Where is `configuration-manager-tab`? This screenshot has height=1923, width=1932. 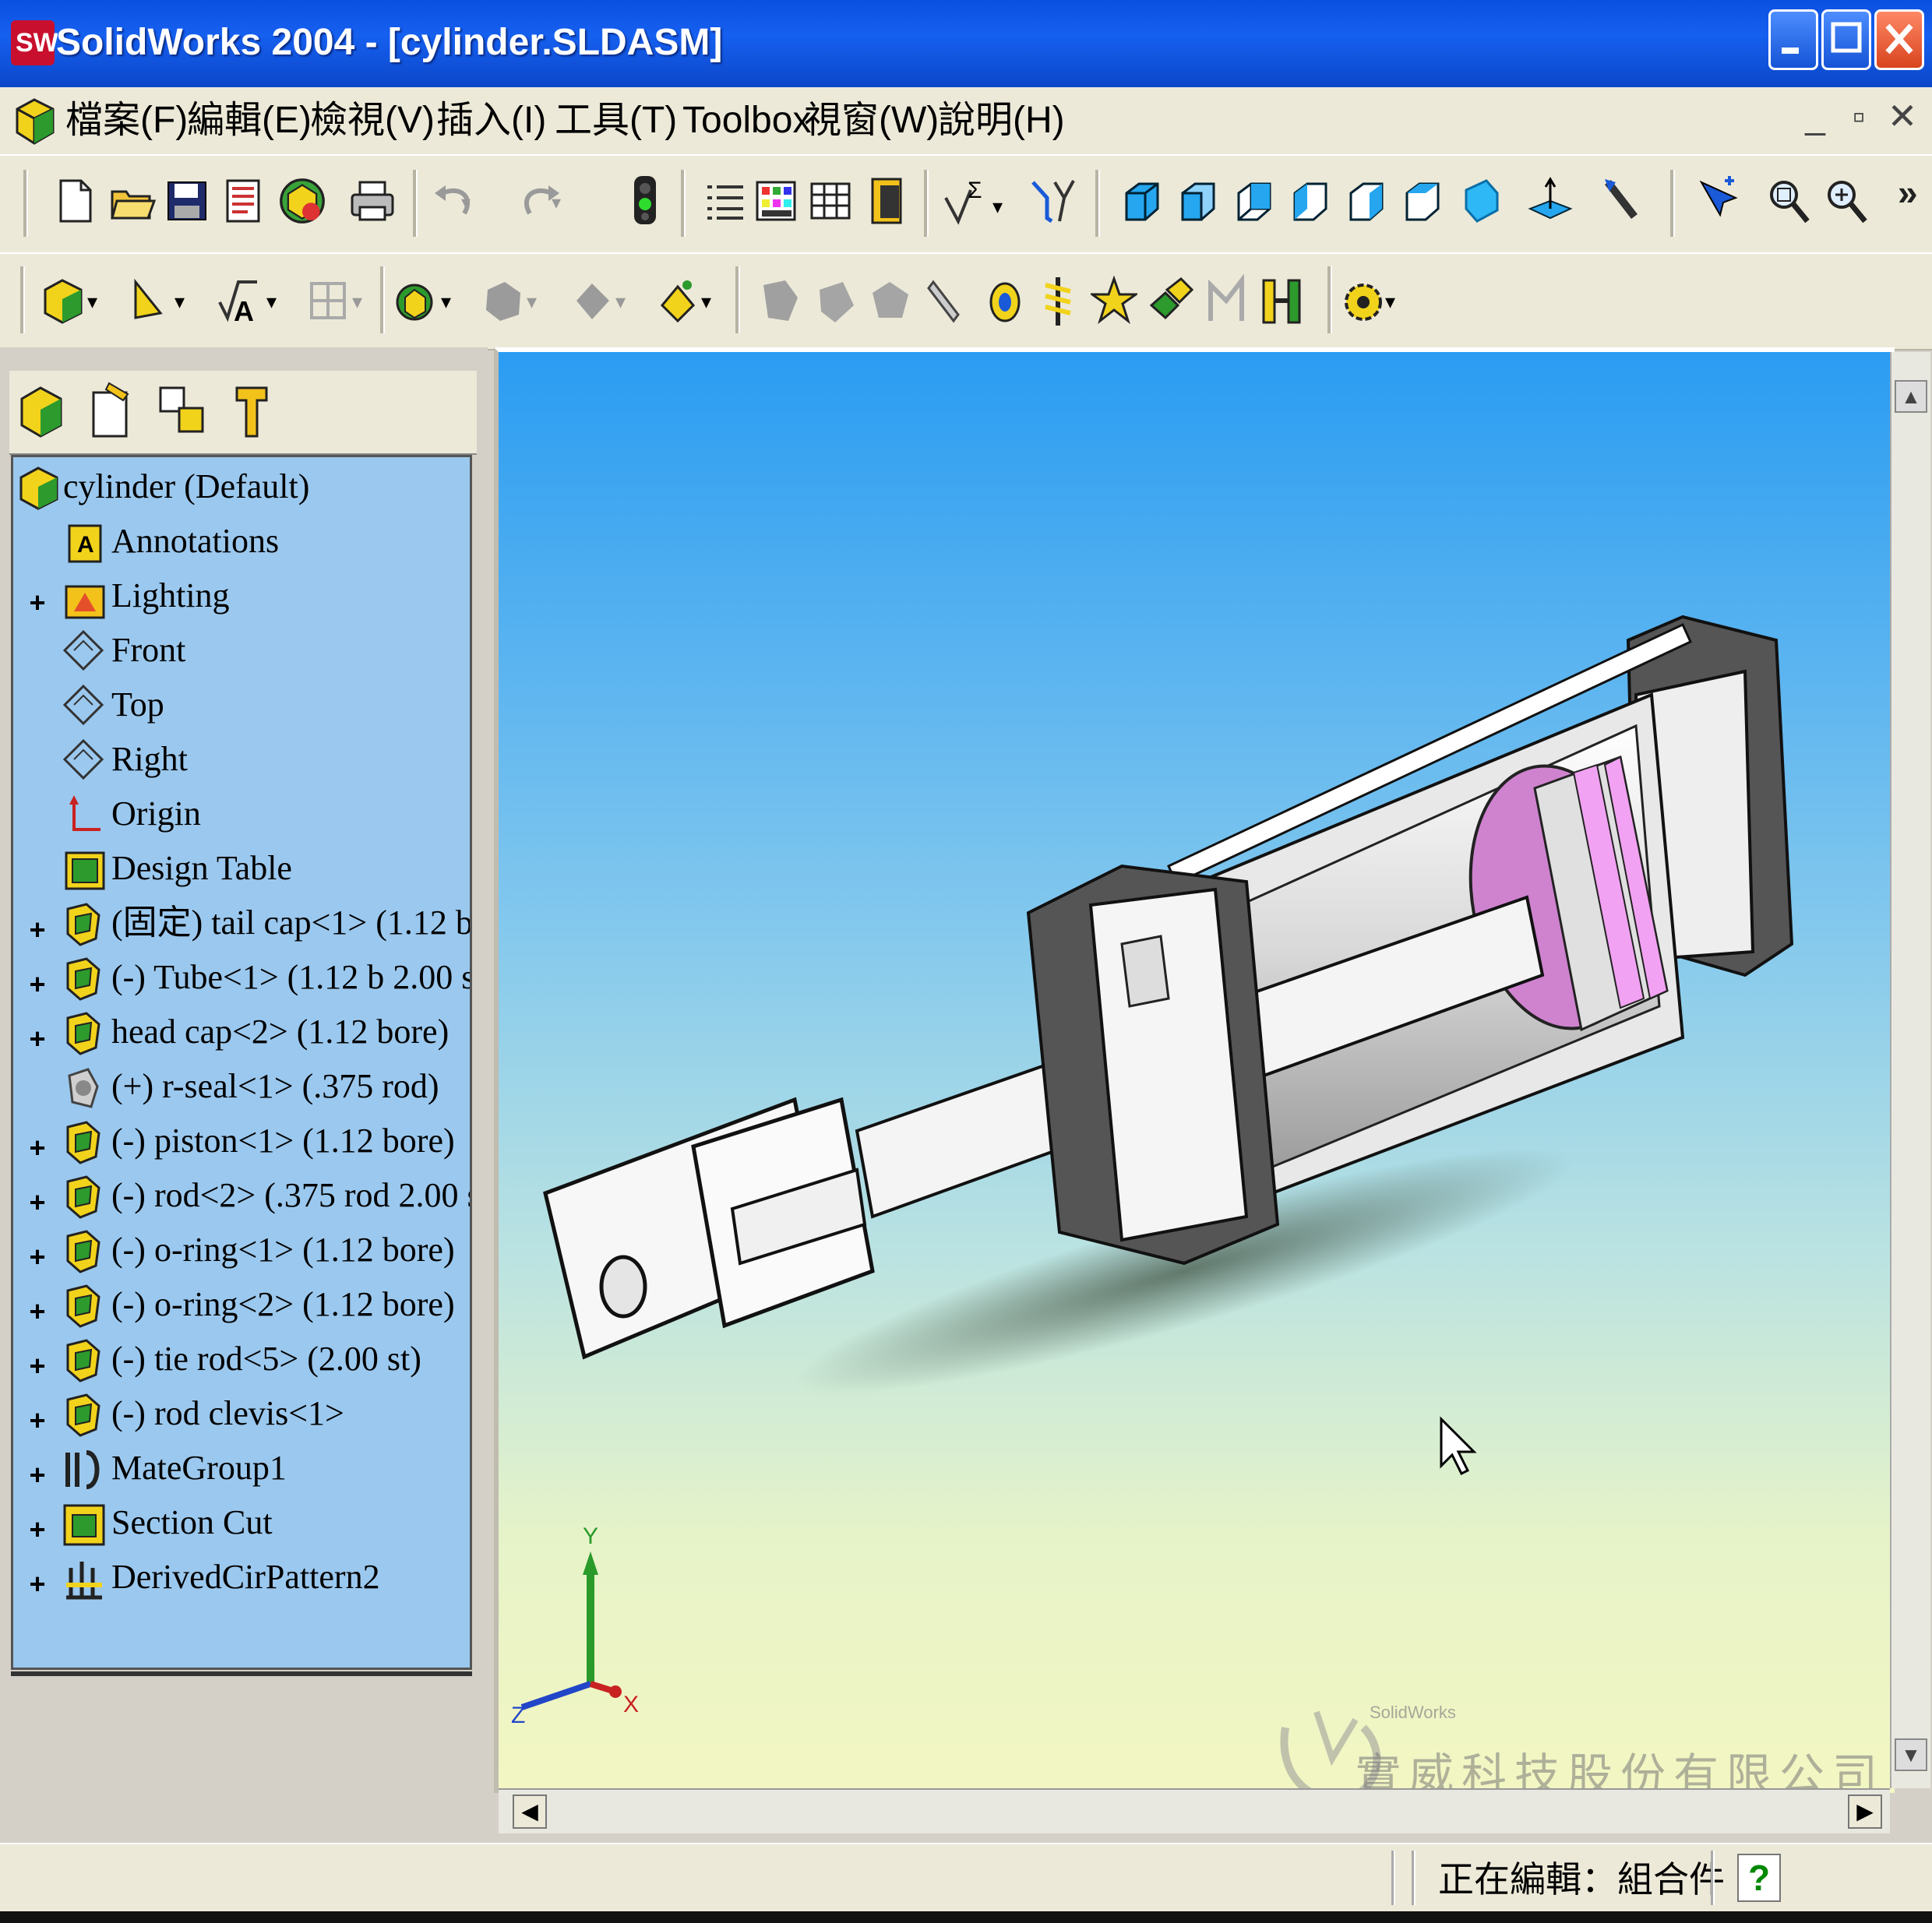 configuration-manager-tab is located at coordinates (184, 412).